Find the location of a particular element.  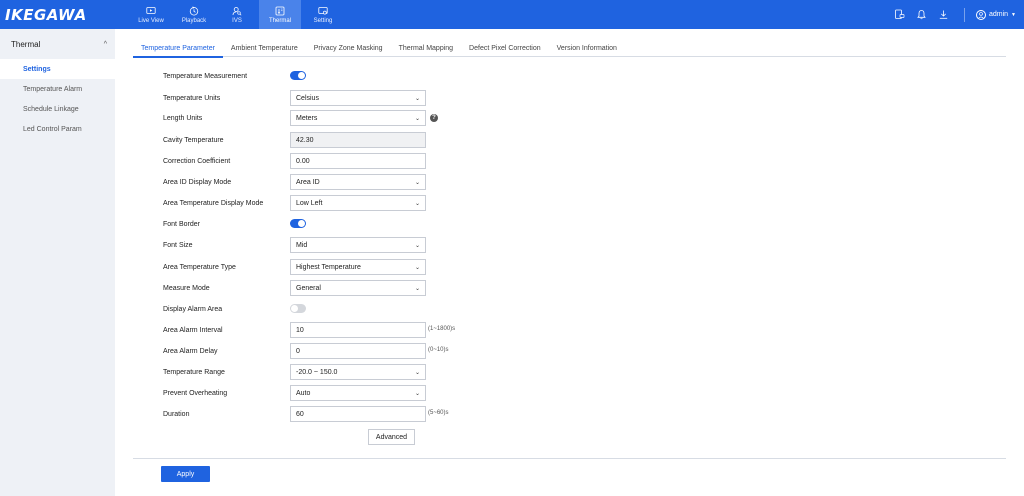

nav-ivs: IVS is located at coordinates (237, 14).